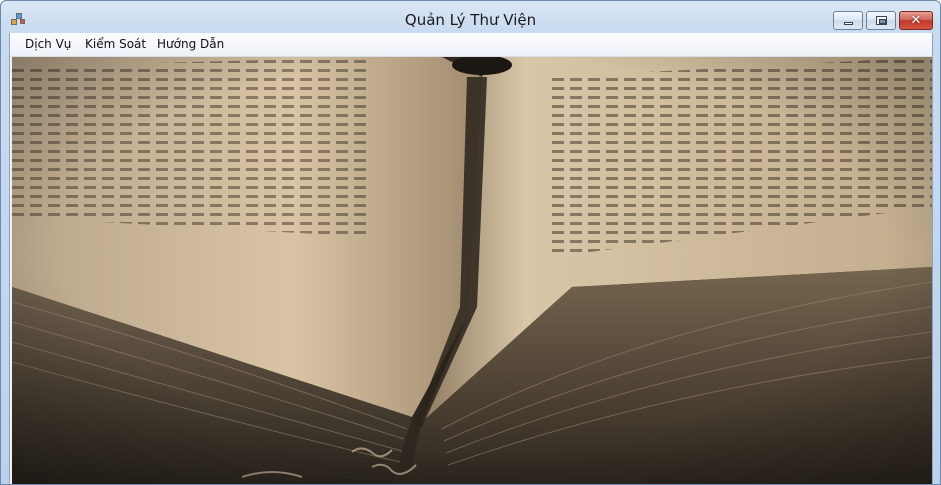 The height and width of the screenshot is (485, 941). I want to click on maximize-button, so click(881, 20).